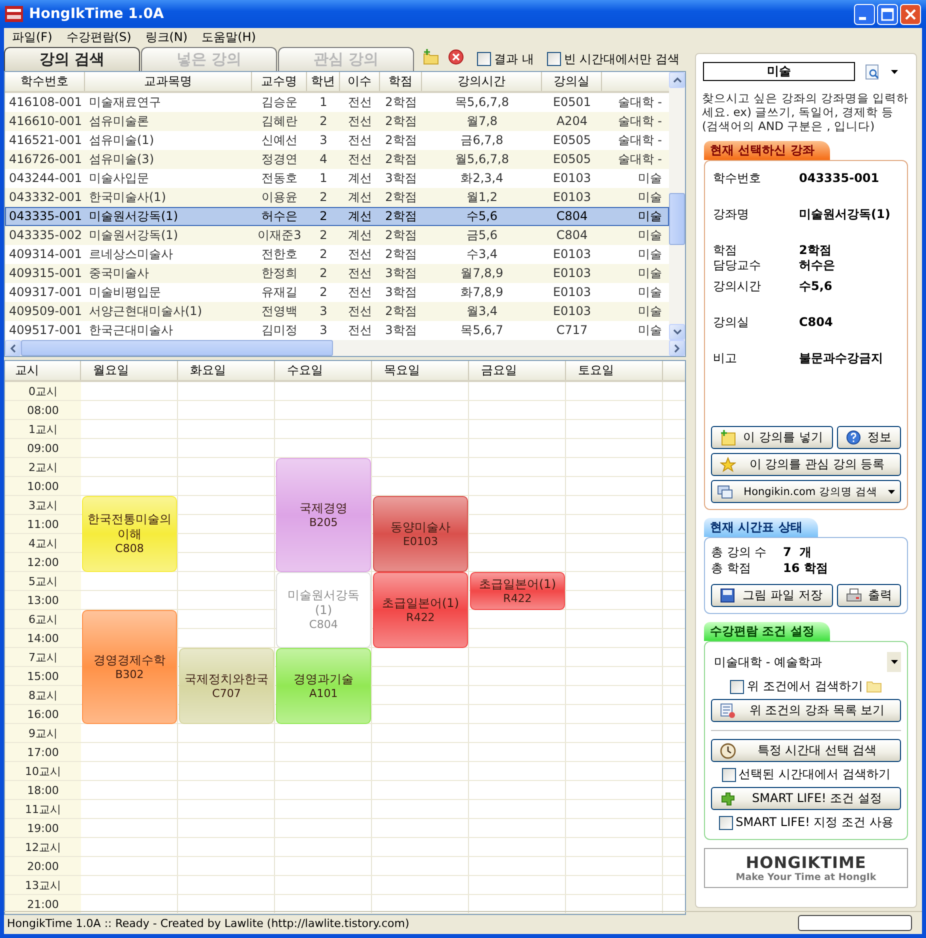 The image size is (926, 938). I want to click on table-cell-text: 계선, so click(360, 235).